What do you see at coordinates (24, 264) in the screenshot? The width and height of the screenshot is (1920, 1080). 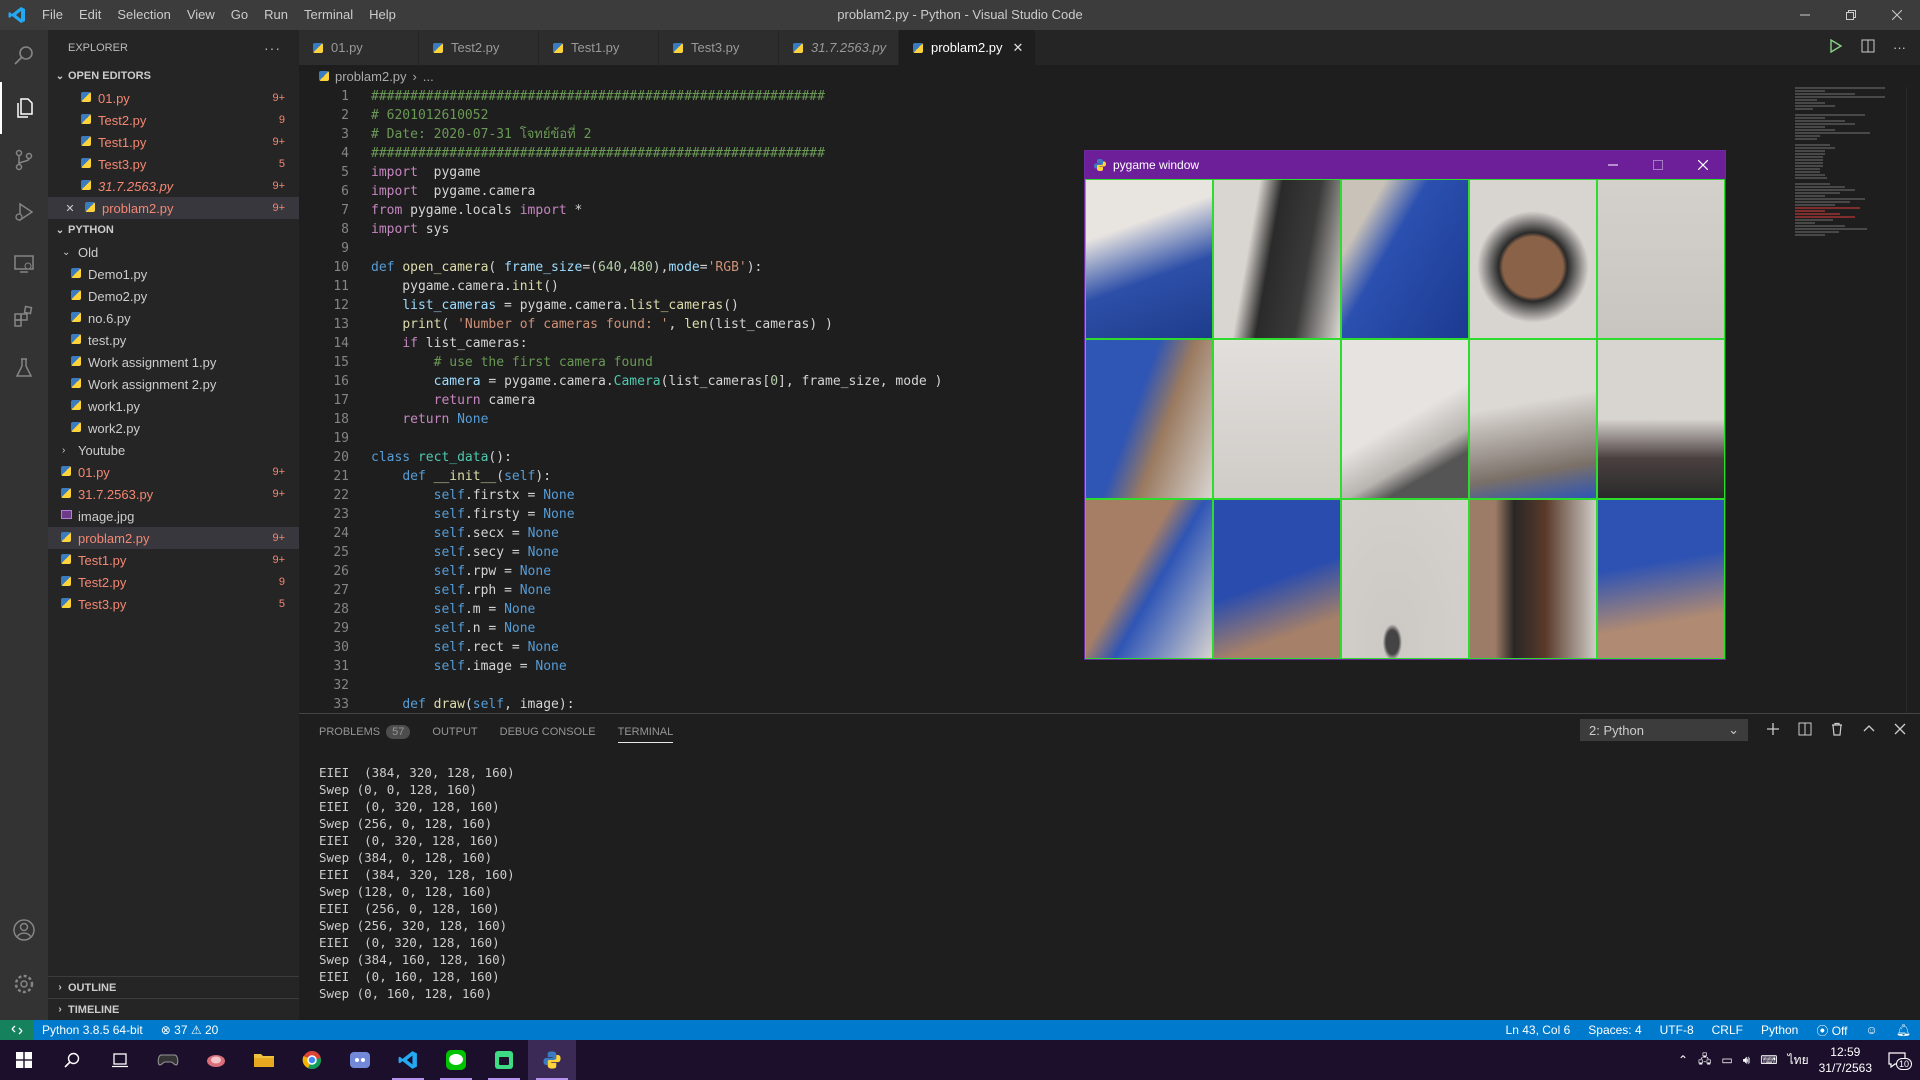 I see `remote-explorer-icon` at bounding box center [24, 264].